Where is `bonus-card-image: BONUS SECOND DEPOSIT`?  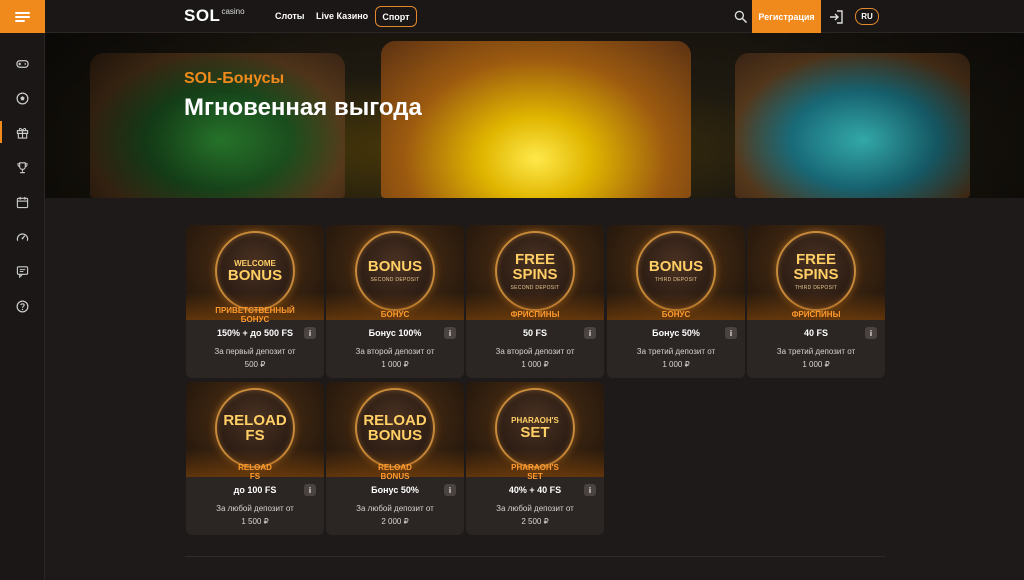 bonus-card-image: BONUS SECOND DEPOSIT is located at coordinates (395, 272).